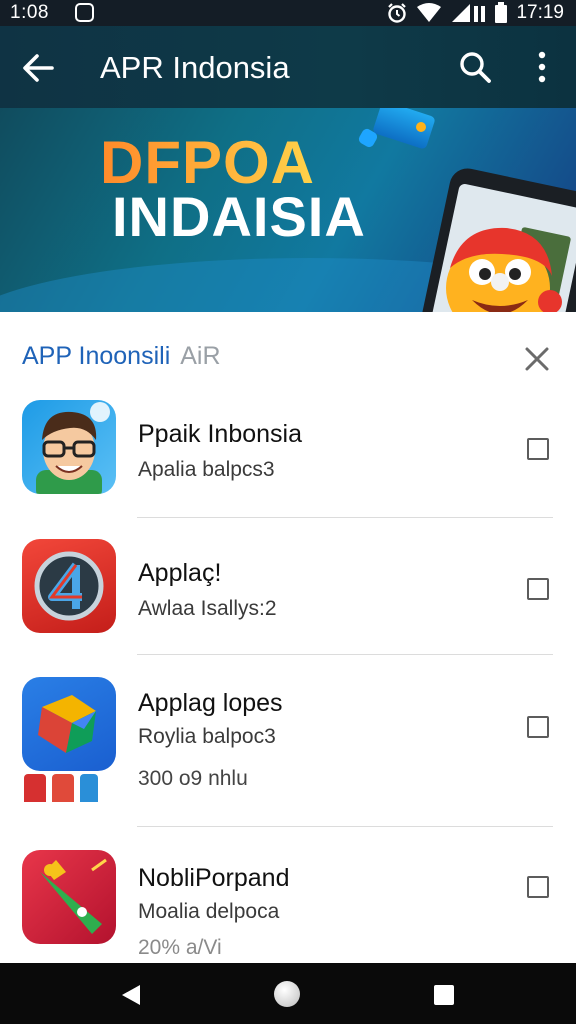 Image resolution: width=576 pixels, height=1024 pixels. I want to click on google-g-icon, so click(69, 724).